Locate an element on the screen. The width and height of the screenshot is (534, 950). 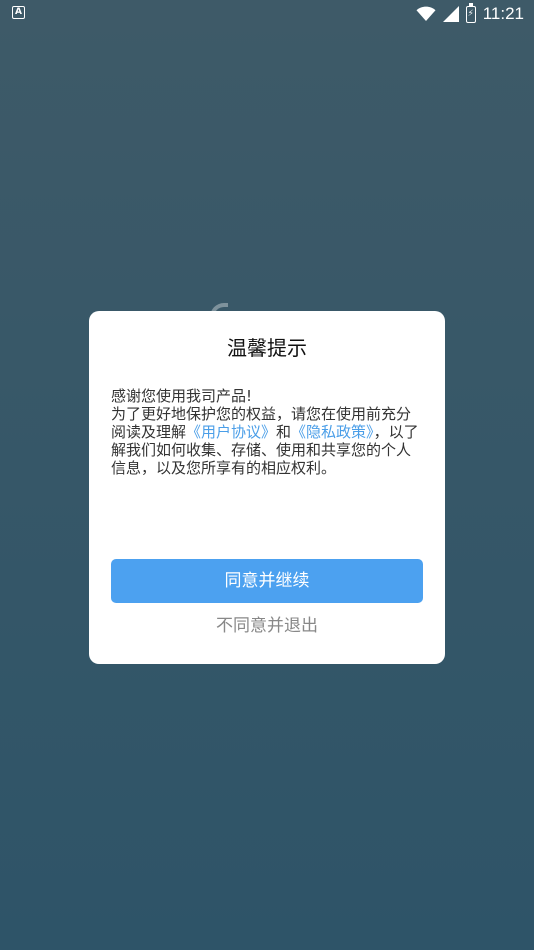
status-time: 11:21 is located at coordinates (503, 13).